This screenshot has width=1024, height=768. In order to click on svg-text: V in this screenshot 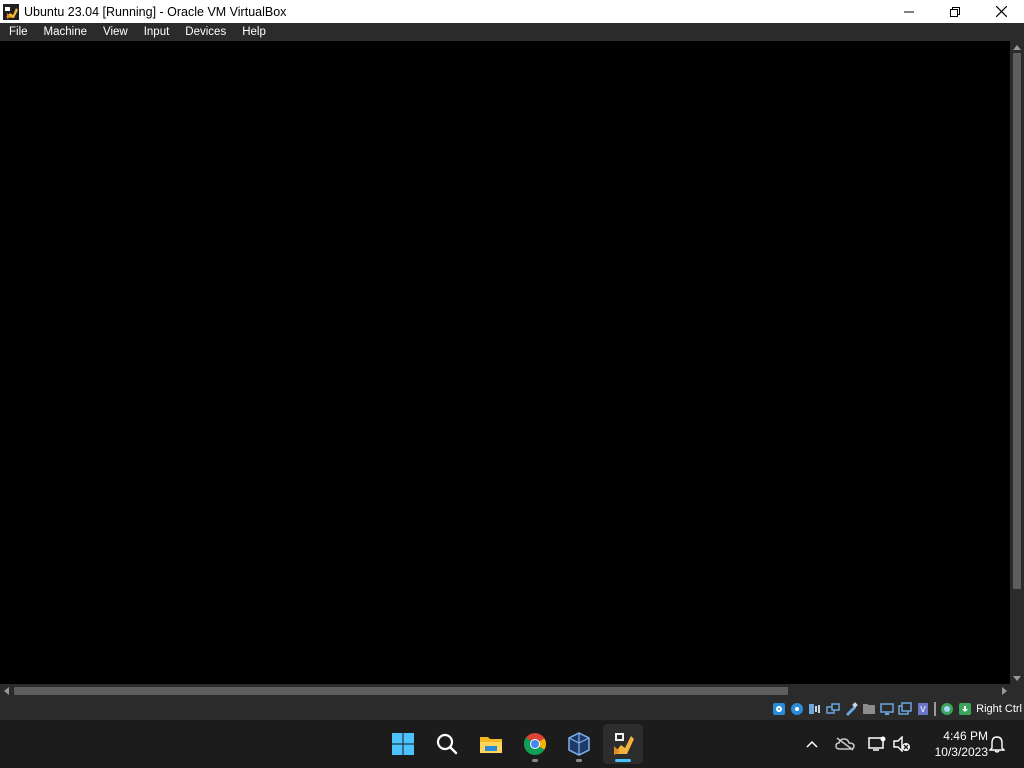, I will do `click(923, 709)`.